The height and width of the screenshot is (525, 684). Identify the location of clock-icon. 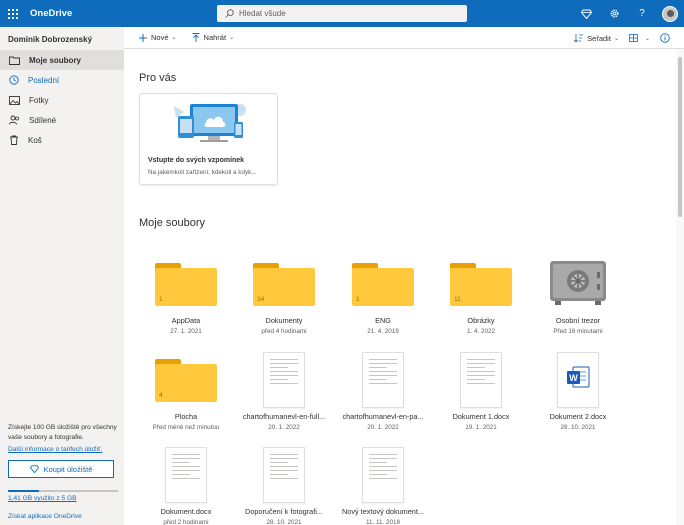
(14, 80).